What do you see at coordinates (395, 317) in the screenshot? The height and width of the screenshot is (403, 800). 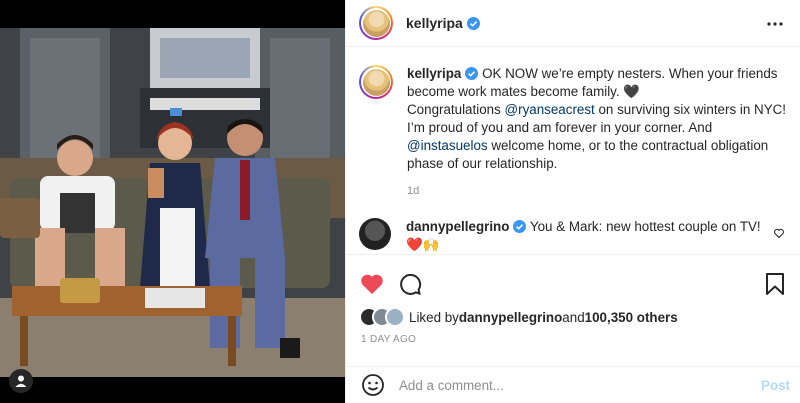 I see `liker-avatar` at bounding box center [395, 317].